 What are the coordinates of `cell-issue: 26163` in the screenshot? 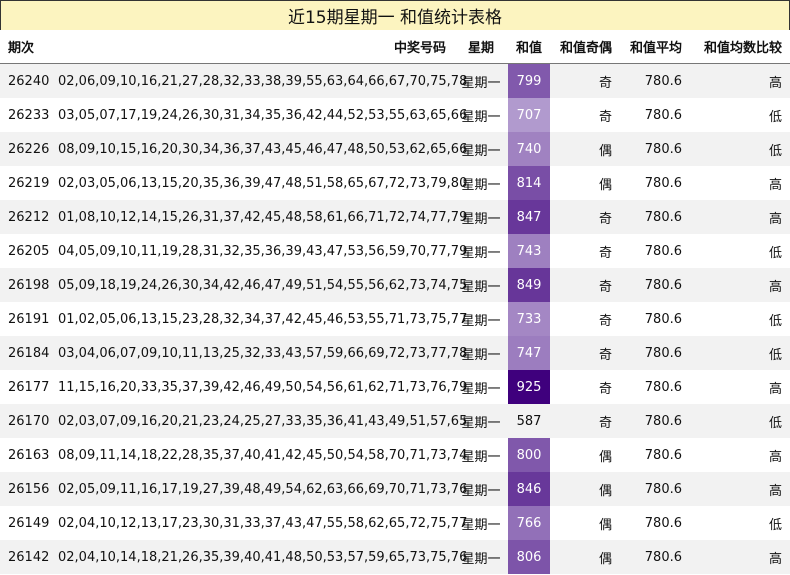 It's located at (26, 455).